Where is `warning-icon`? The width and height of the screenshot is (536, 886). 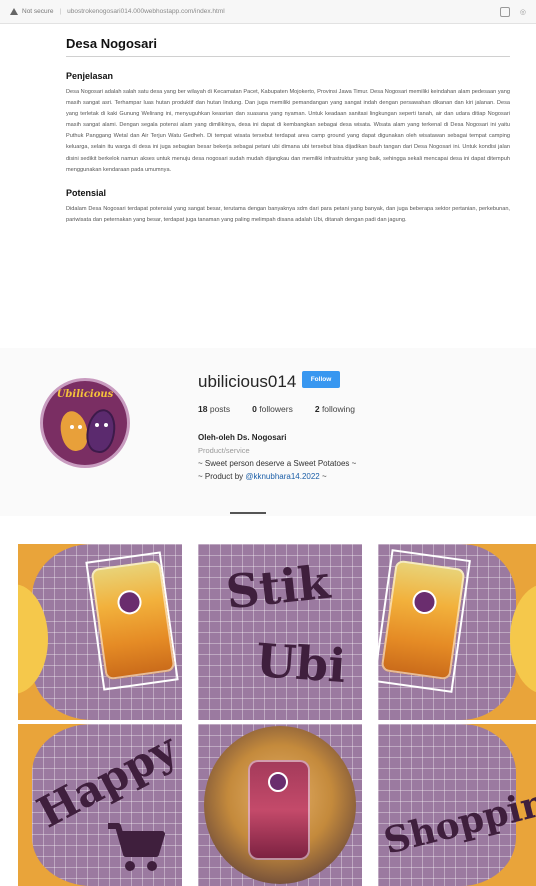 warning-icon is located at coordinates (14, 11).